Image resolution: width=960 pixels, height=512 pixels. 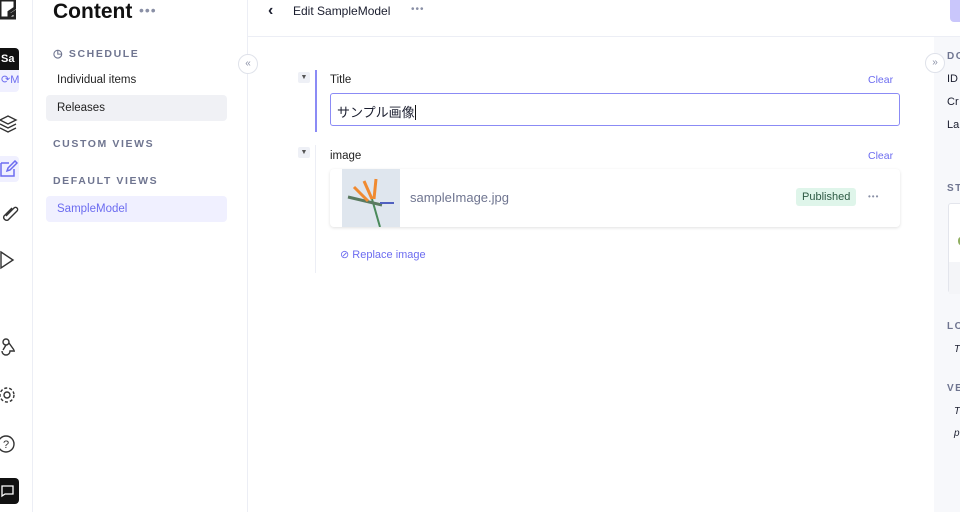 I want to click on right-header, so click(x=947, y=18).